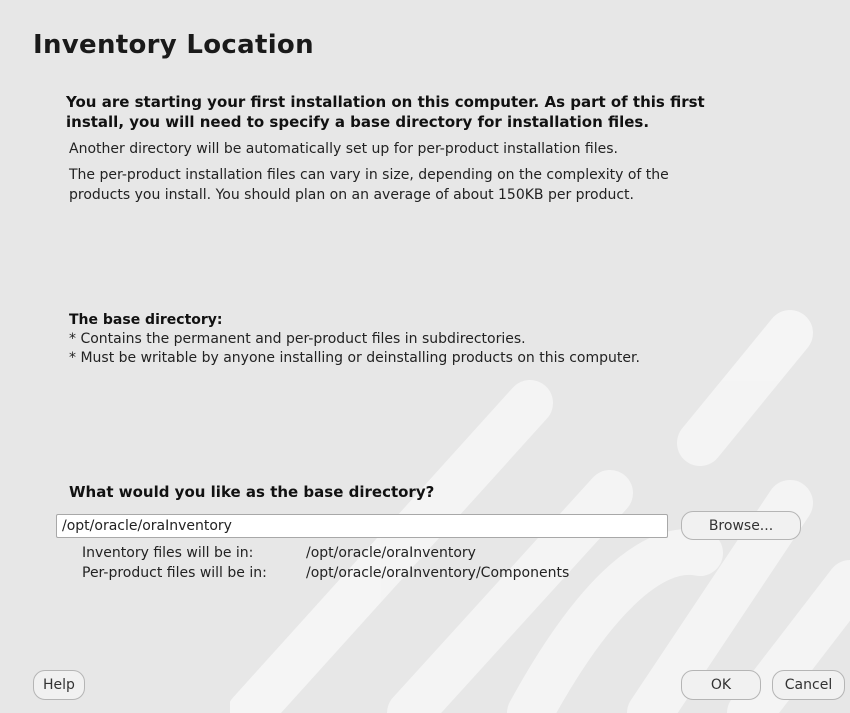 The image size is (850, 713). What do you see at coordinates (174, 573) in the screenshot?
I see `per-product-files-label: Per-product files will be in:` at bounding box center [174, 573].